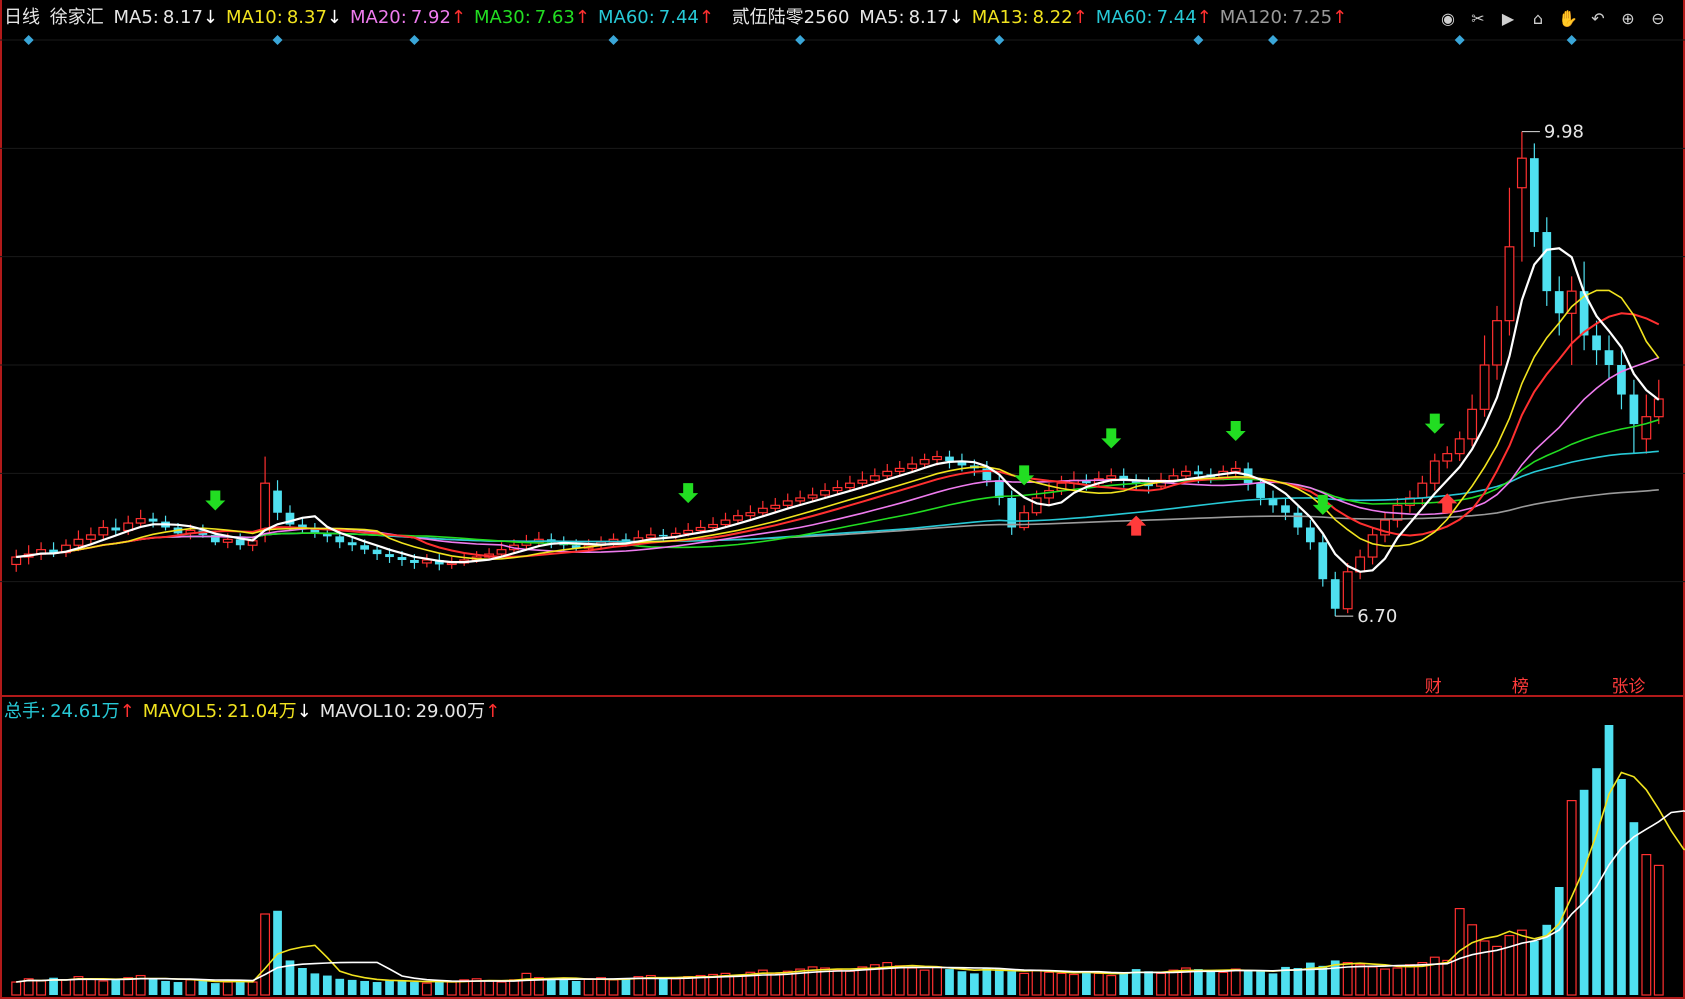 The height and width of the screenshot is (999, 1685). I want to click on indicator-name: 贰伍陆零2560, so click(791, 17).